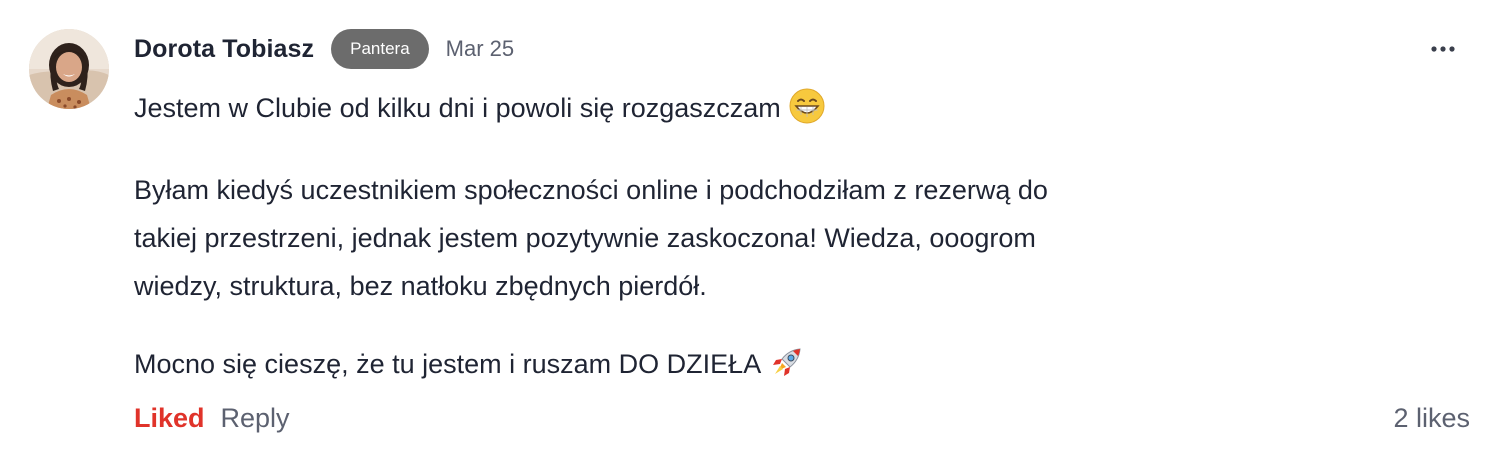  What do you see at coordinates (807, 106) in the screenshot?
I see `grinning-face-icon` at bounding box center [807, 106].